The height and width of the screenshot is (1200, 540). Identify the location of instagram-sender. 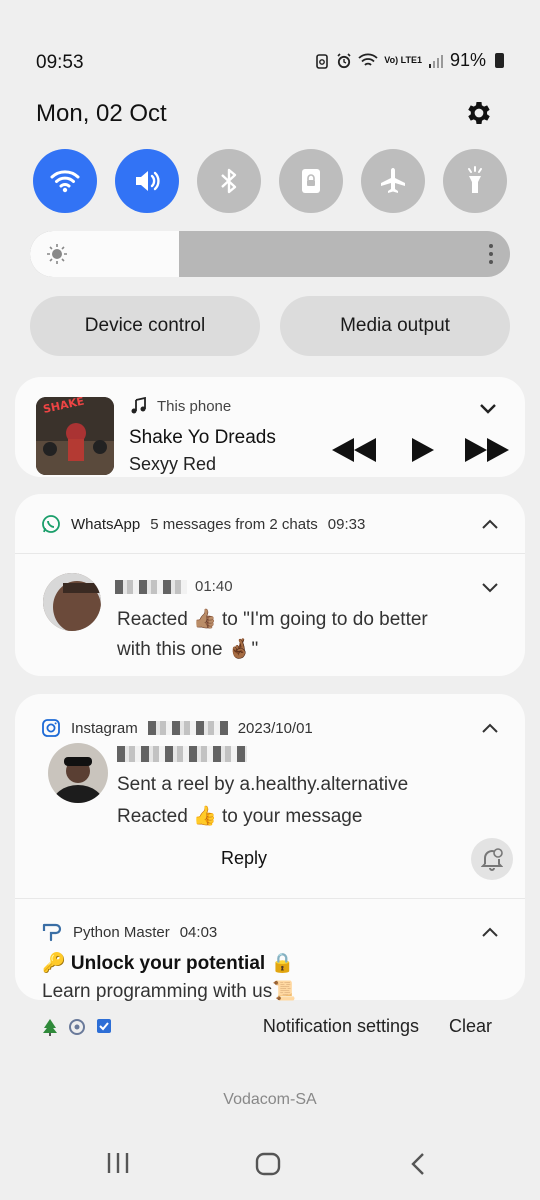
(182, 754).